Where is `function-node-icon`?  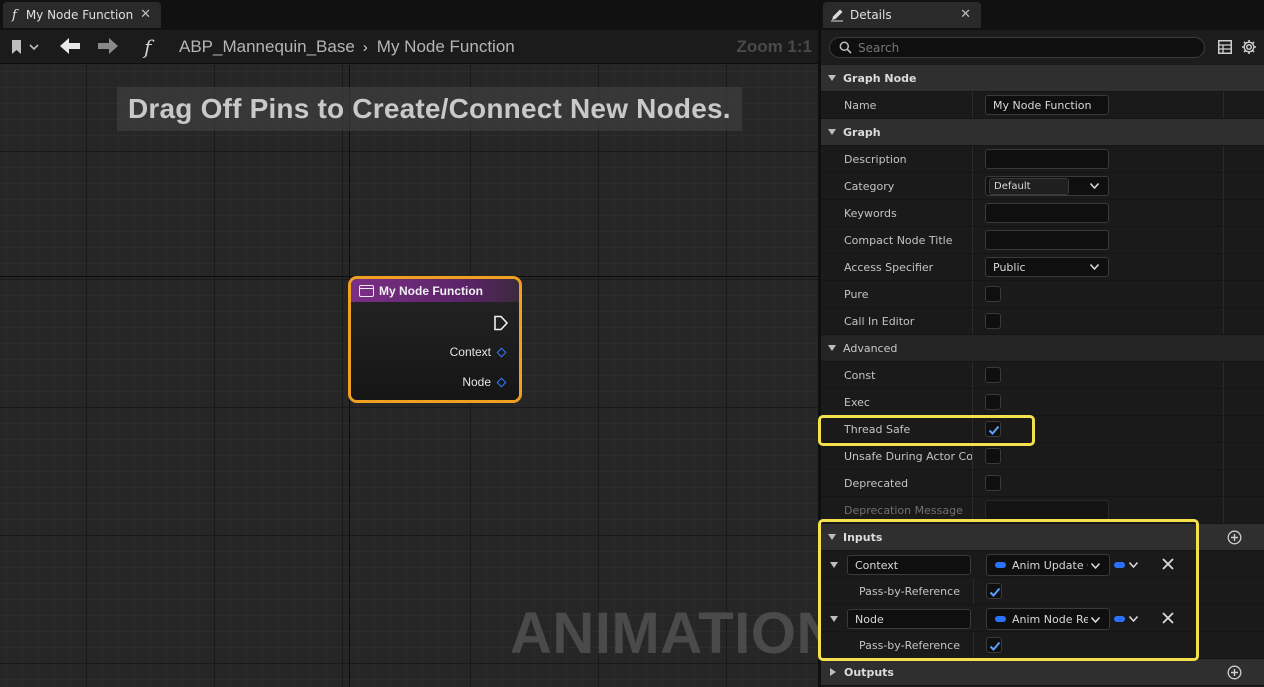
function-node-icon is located at coordinates (366, 290).